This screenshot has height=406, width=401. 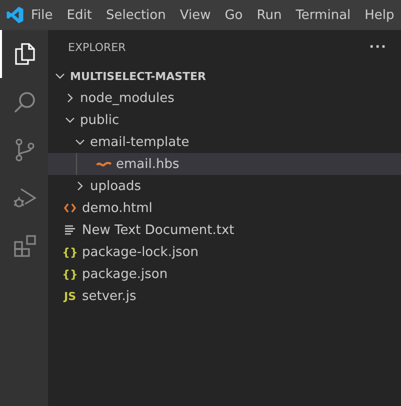 What do you see at coordinates (79, 15) in the screenshot?
I see `menu-item: Edit` at bounding box center [79, 15].